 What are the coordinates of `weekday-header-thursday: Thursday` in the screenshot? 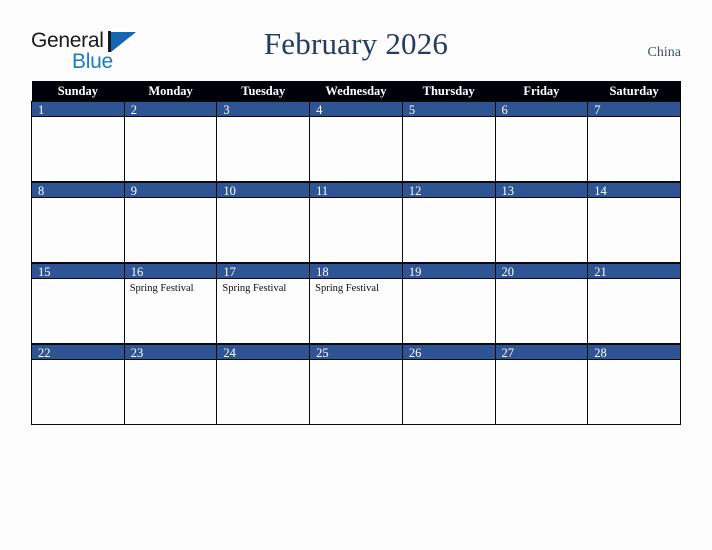 It's located at (449, 91).